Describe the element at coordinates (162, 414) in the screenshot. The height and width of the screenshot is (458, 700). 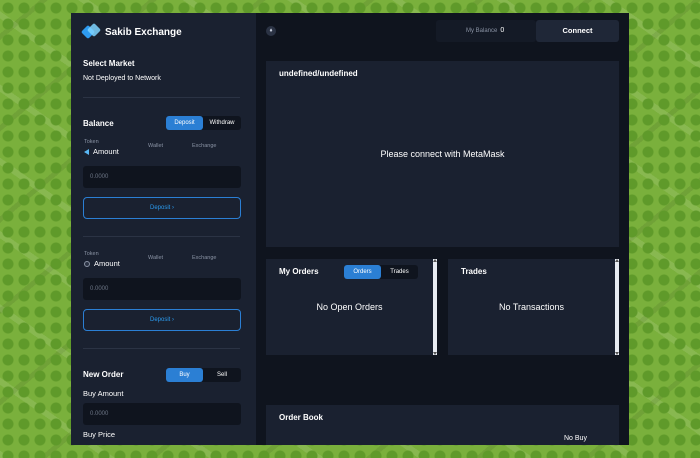
I see `buy-amount-input: 0.0000` at that location.